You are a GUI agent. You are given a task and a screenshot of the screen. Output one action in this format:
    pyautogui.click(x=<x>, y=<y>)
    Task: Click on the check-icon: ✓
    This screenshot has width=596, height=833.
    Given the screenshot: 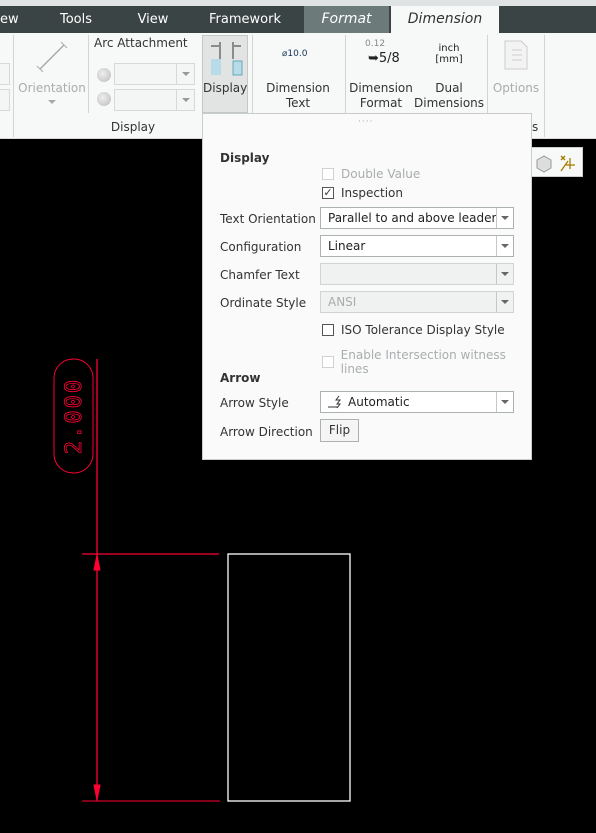 What is the action you would take?
    pyautogui.click(x=328, y=192)
    